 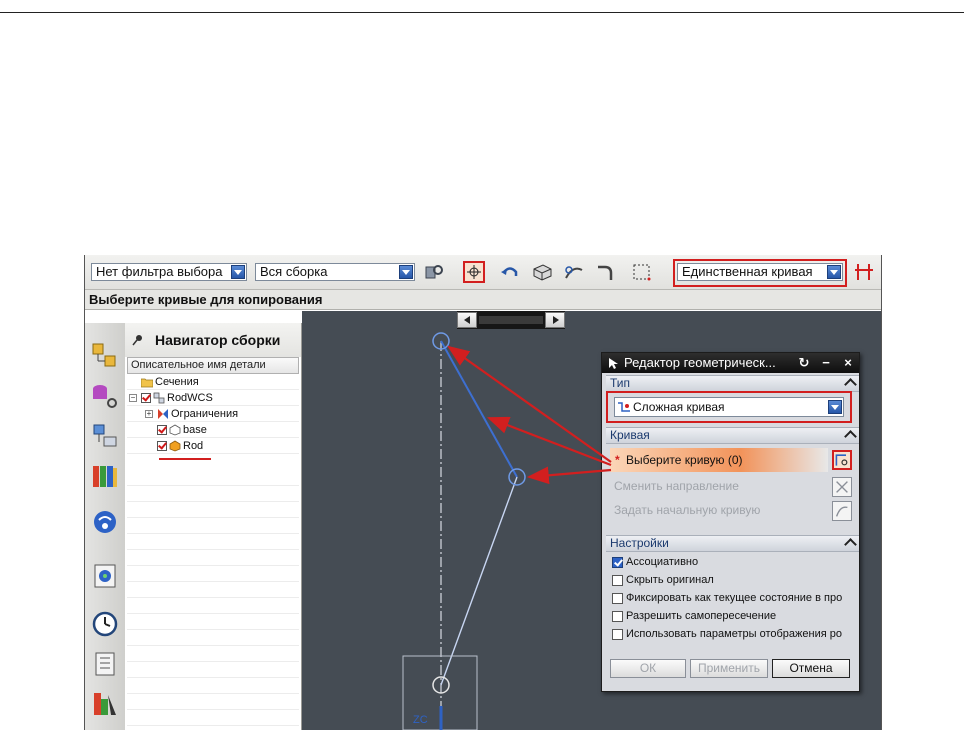 What do you see at coordinates (730, 616) in the screenshot?
I see `option-allow-self-intersection: Разрешить самопересечение` at bounding box center [730, 616].